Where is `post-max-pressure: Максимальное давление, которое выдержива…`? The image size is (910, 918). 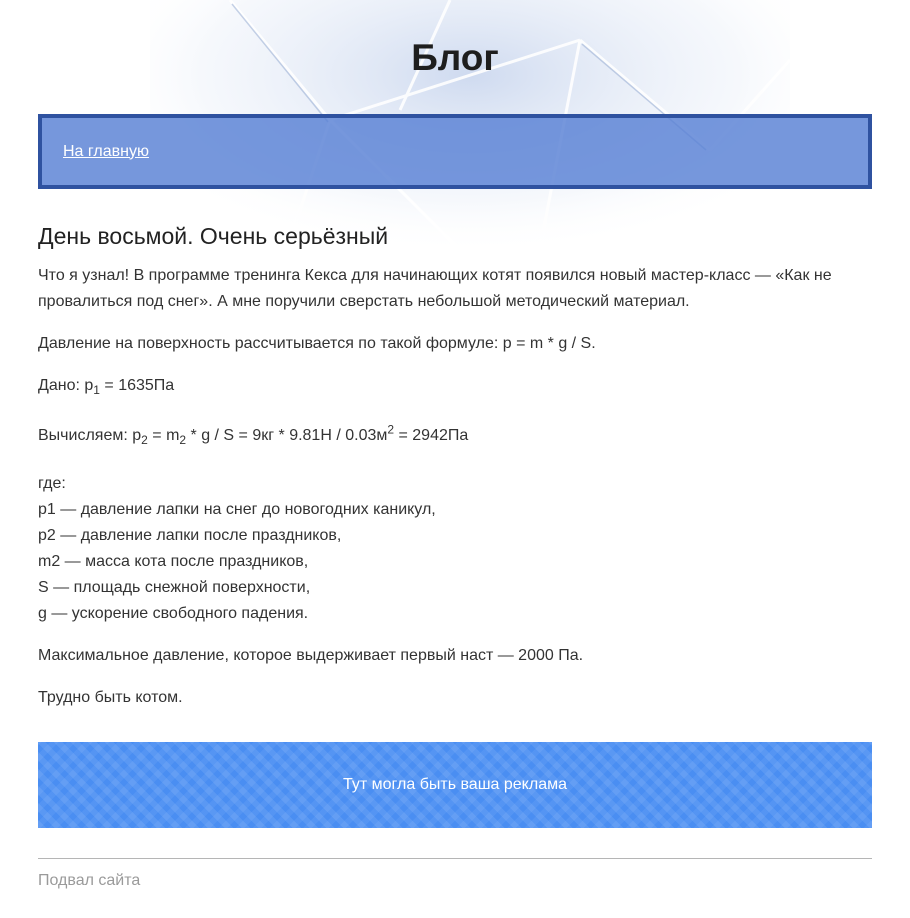
post-max-pressure: Максимальное давление, которое выдержива… is located at coordinates (311, 655).